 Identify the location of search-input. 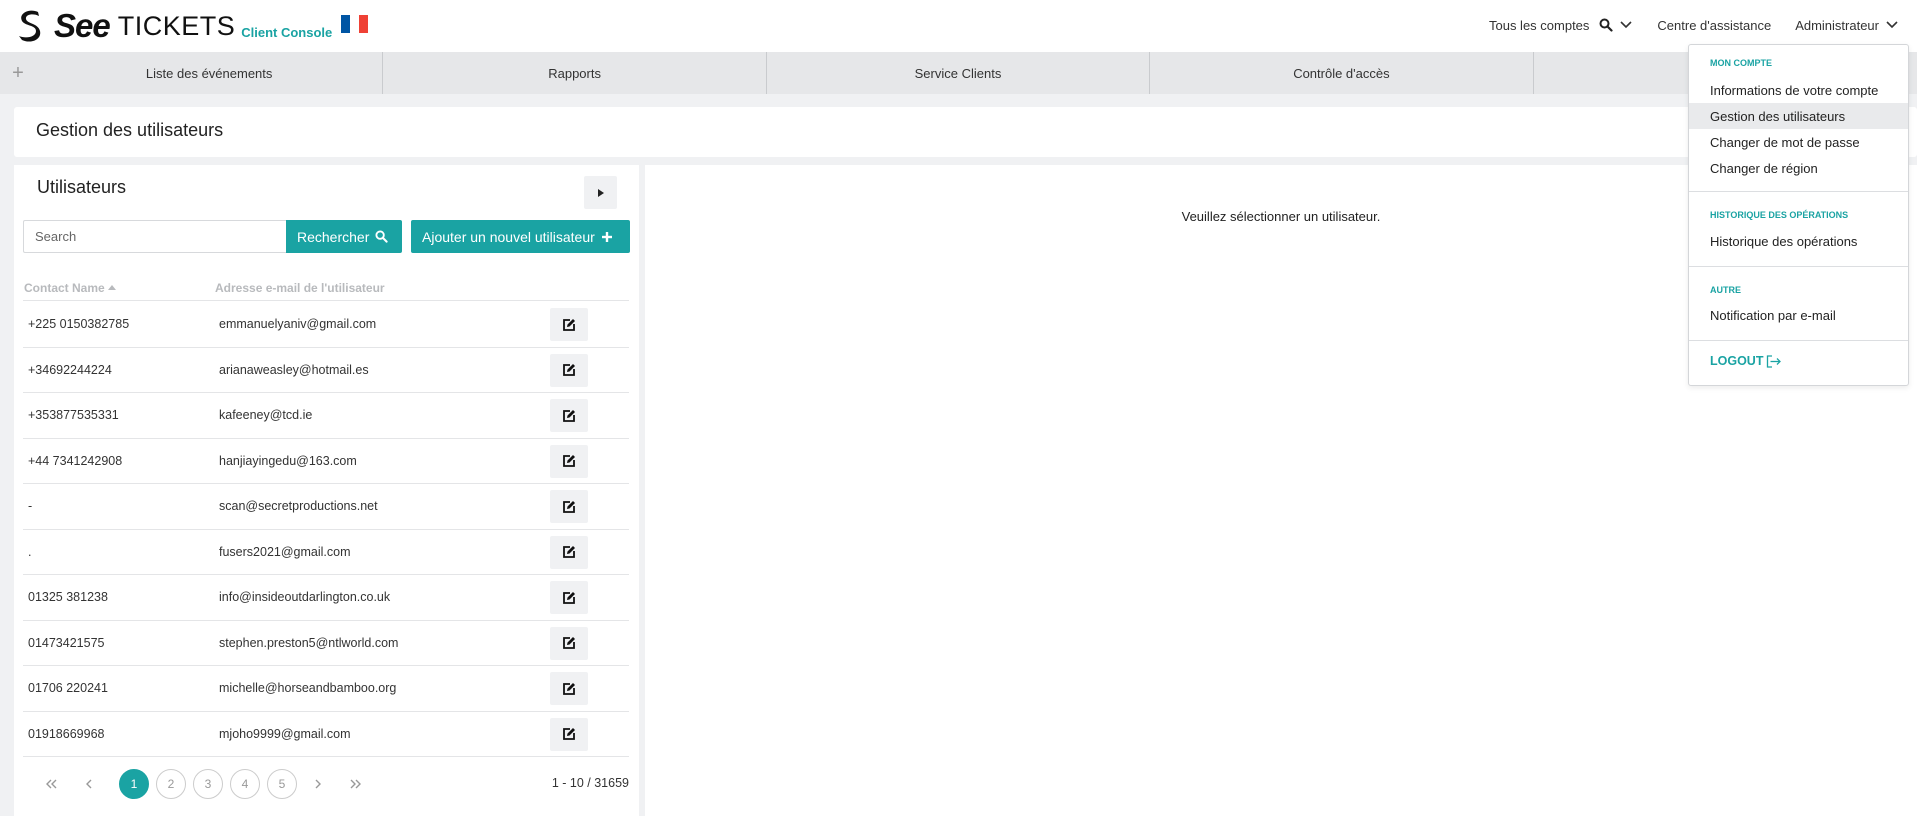
(154, 236).